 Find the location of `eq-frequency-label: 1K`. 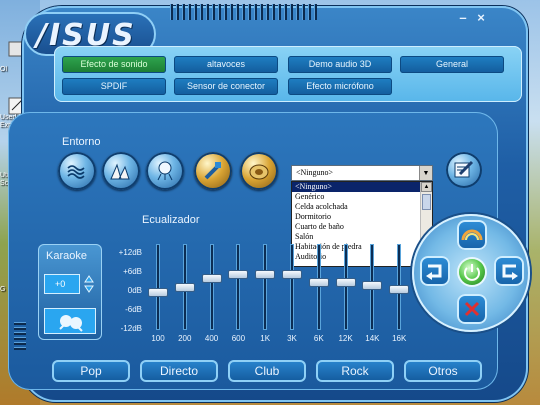

eq-frequency-label: 1K is located at coordinates (265, 338).